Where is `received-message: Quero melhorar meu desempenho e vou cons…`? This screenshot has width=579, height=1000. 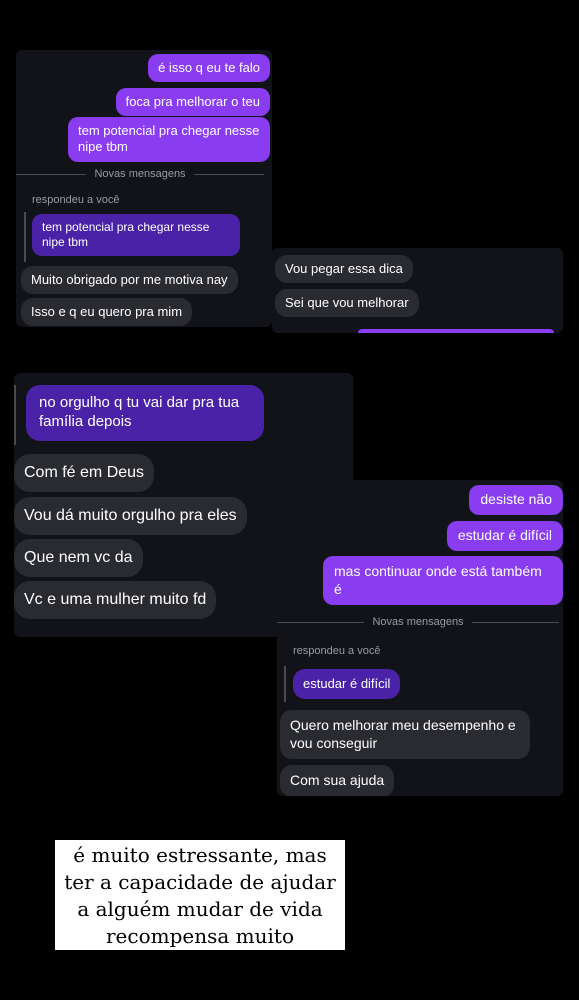 received-message: Quero melhorar meu desempenho e vou cons… is located at coordinates (405, 734).